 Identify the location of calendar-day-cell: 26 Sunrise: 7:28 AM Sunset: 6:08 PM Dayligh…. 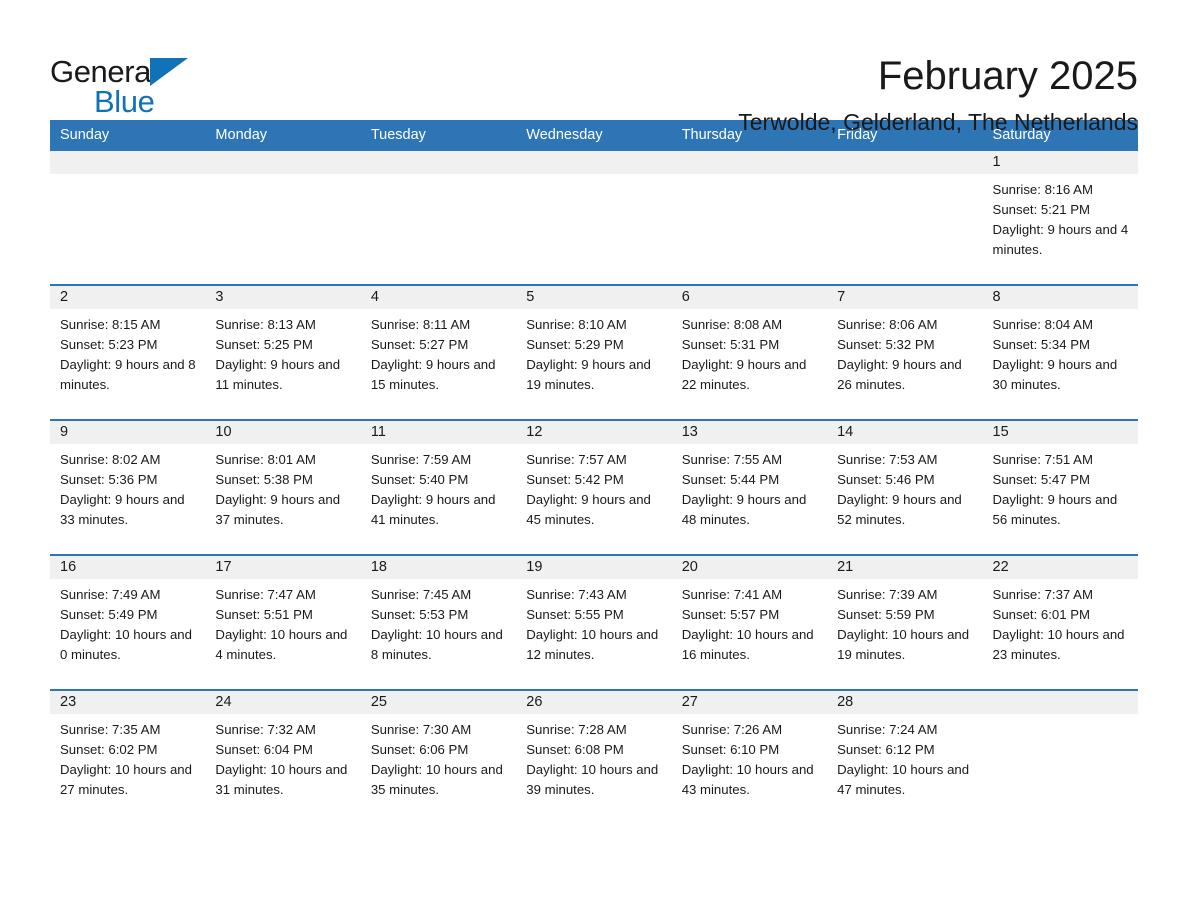
(594, 757).